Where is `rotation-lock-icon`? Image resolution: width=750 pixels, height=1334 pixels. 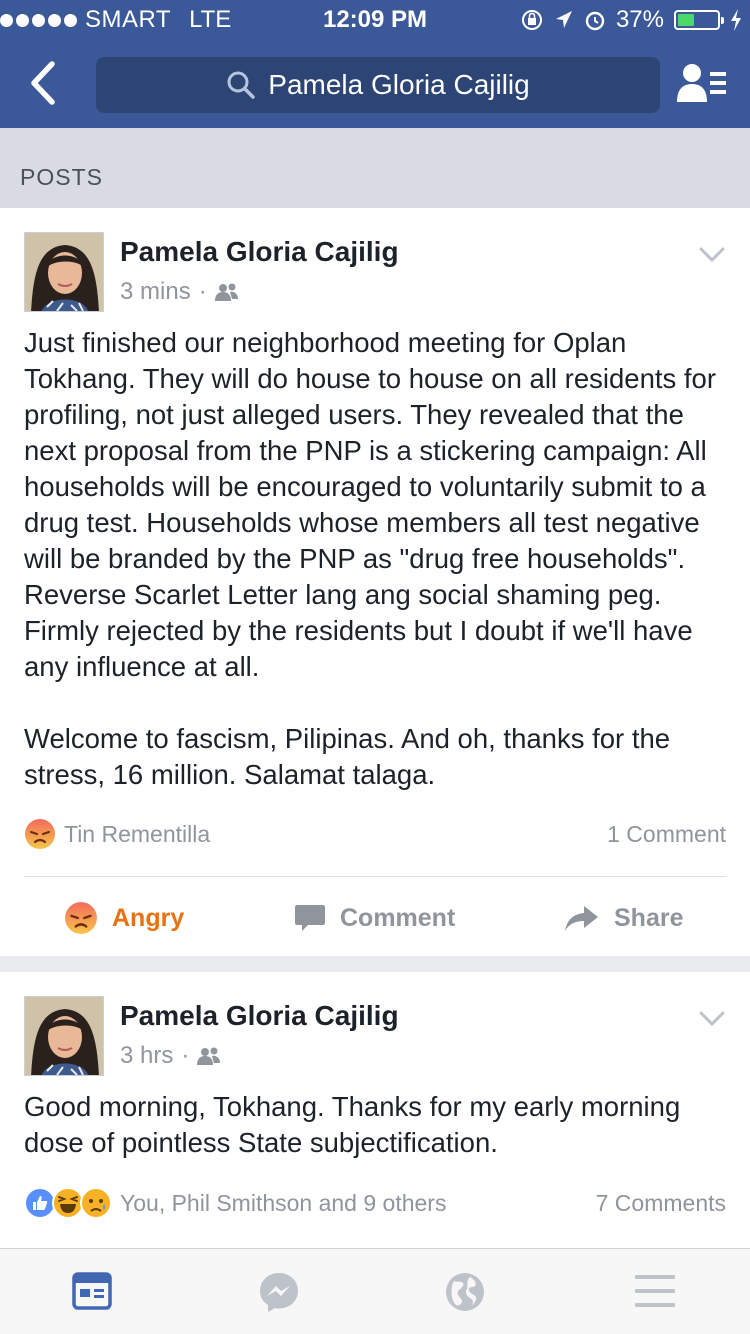
rotation-lock-icon is located at coordinates (531, 20).